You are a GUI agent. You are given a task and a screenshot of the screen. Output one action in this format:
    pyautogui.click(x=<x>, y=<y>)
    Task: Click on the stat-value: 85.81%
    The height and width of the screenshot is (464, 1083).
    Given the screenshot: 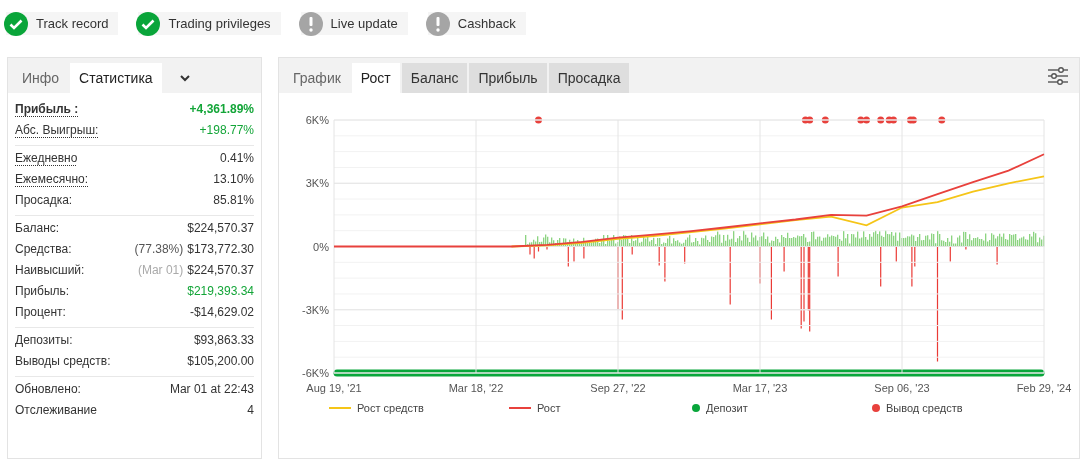 What is the action you would take?
    pyautogui.click(x=233, y=200)
    